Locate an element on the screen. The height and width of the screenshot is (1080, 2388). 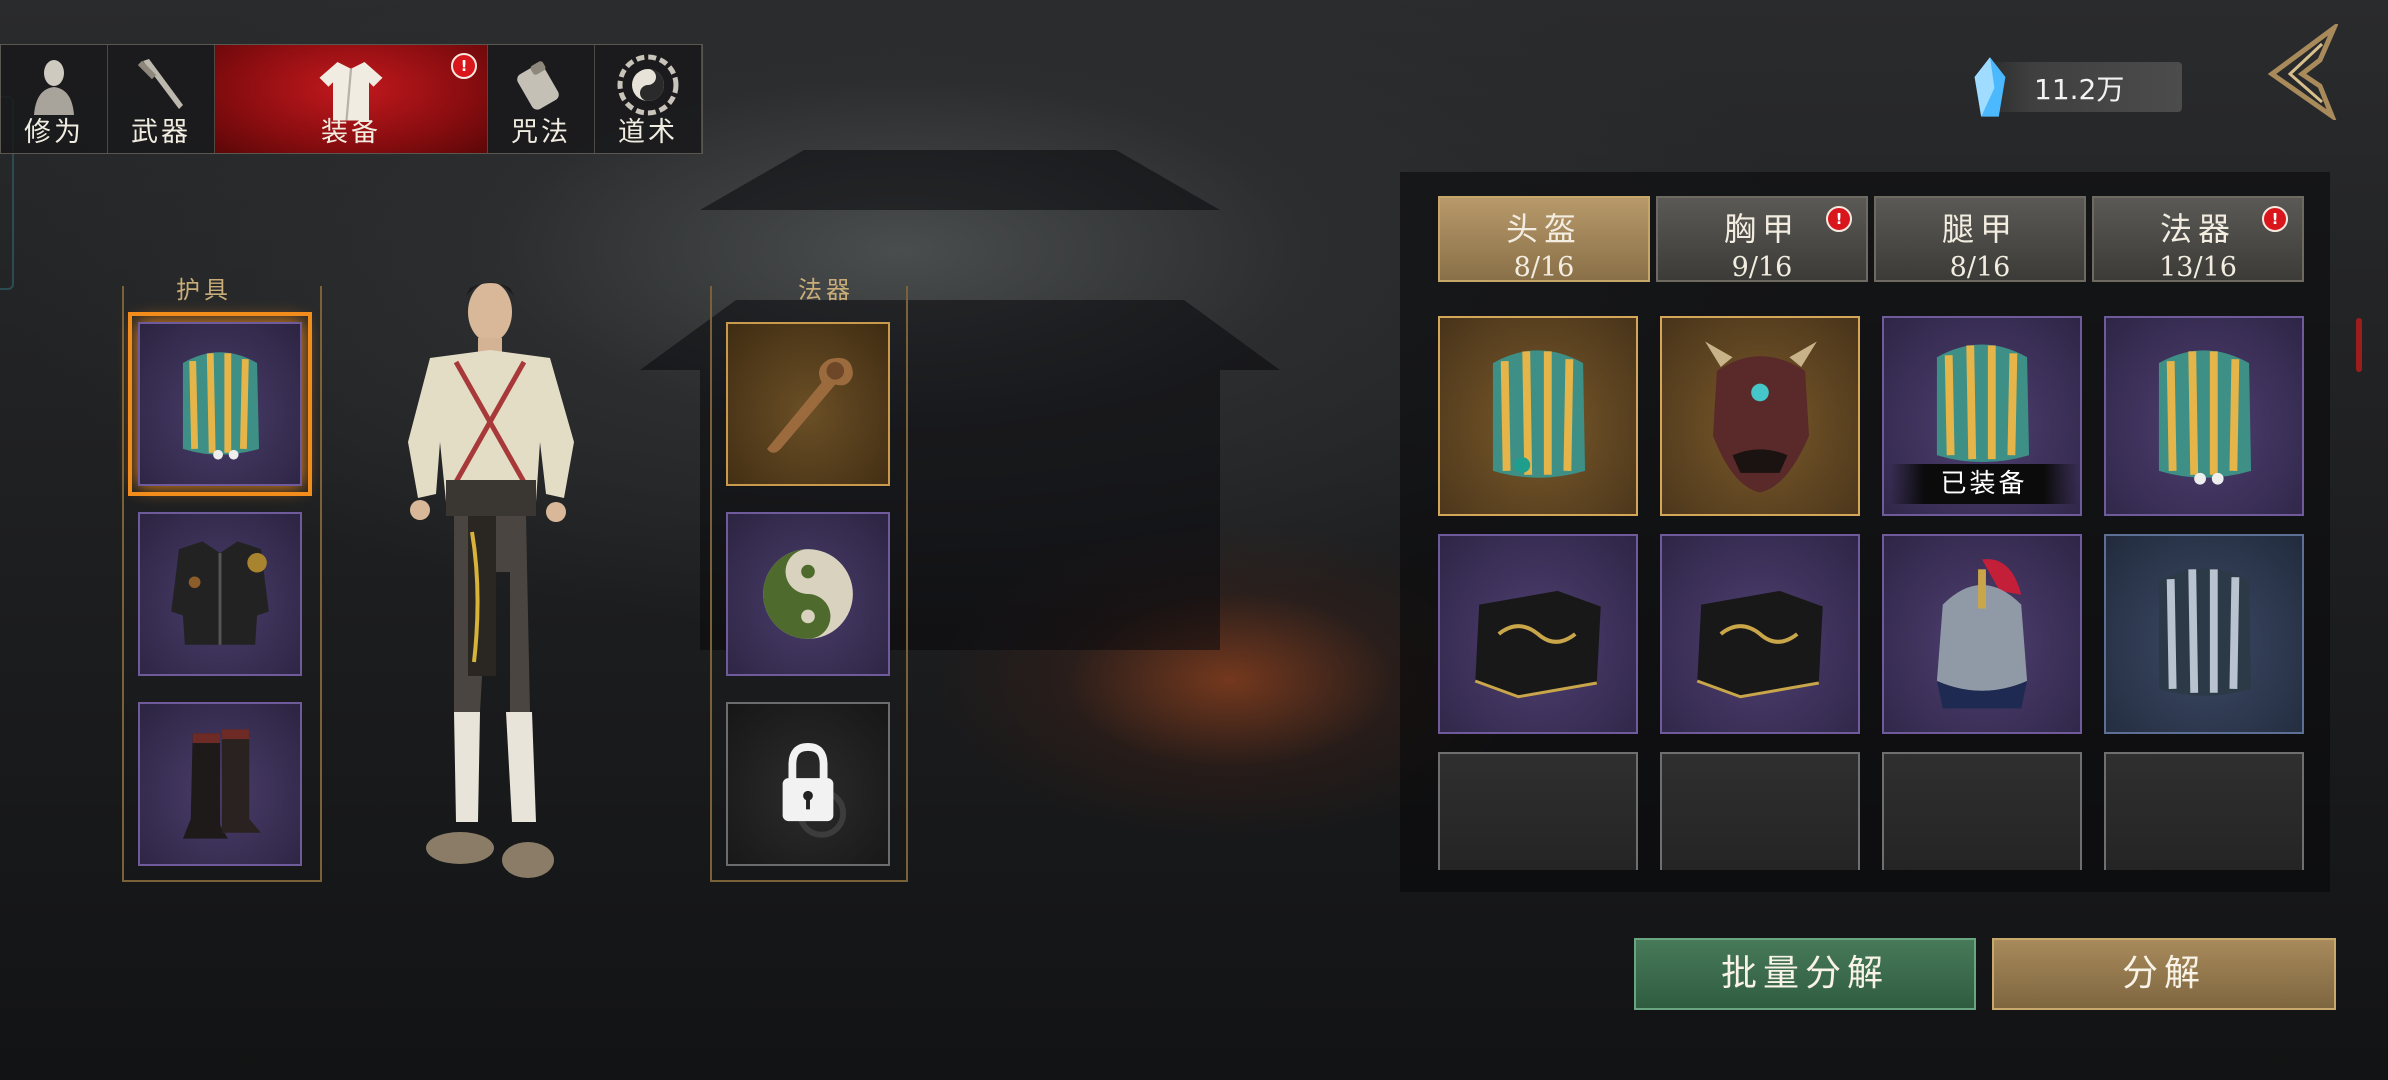
chest-armor-icon is located at coordinates (220, 593).